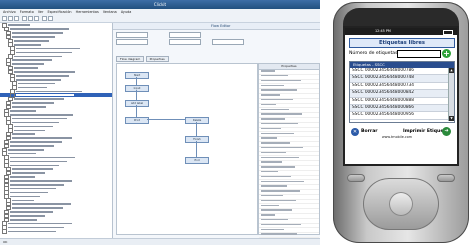 The image size is (473, 245). Describe the element at coordinates (41, 12) in the screenshot. I see `menu-item-ver: Ver` at that location.